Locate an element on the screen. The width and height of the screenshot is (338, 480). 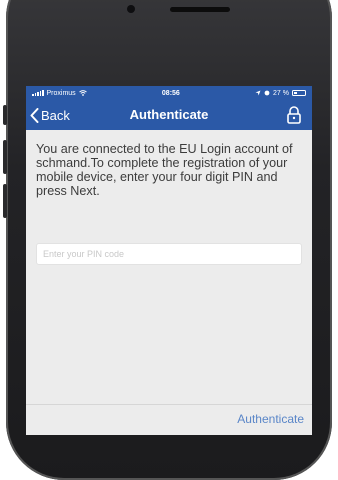
alarm-icon is located at coordinates (267, 93).